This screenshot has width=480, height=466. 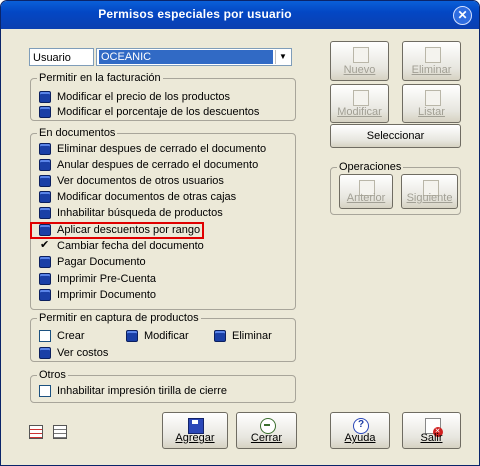 What do you see at coordinates (119, 318) in the screenshot?
I see `captura-title: Permitir en captura de productos` at bounding box center [119, 318].